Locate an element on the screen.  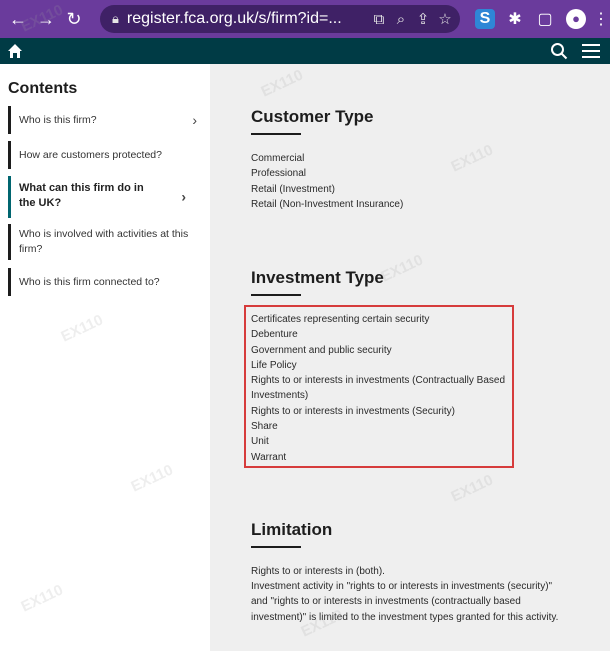
lock-icon: 🔒︎ is located at coordinates (115, 19).